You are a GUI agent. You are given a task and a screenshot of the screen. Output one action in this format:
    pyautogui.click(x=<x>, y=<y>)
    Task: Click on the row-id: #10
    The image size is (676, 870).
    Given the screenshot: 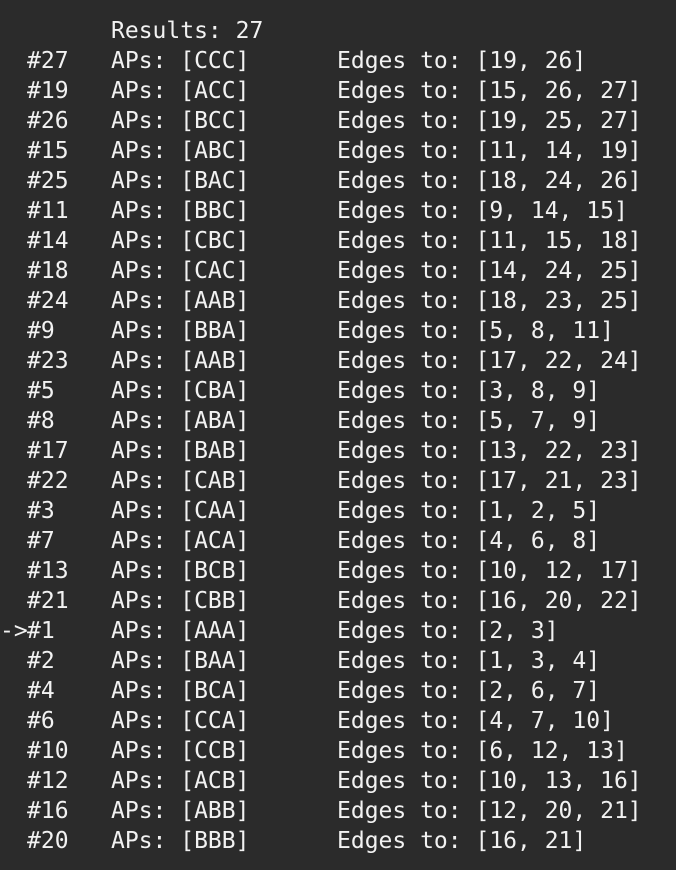 What is the action you would take?
    pyautogui.click(x=48, y=751)
    